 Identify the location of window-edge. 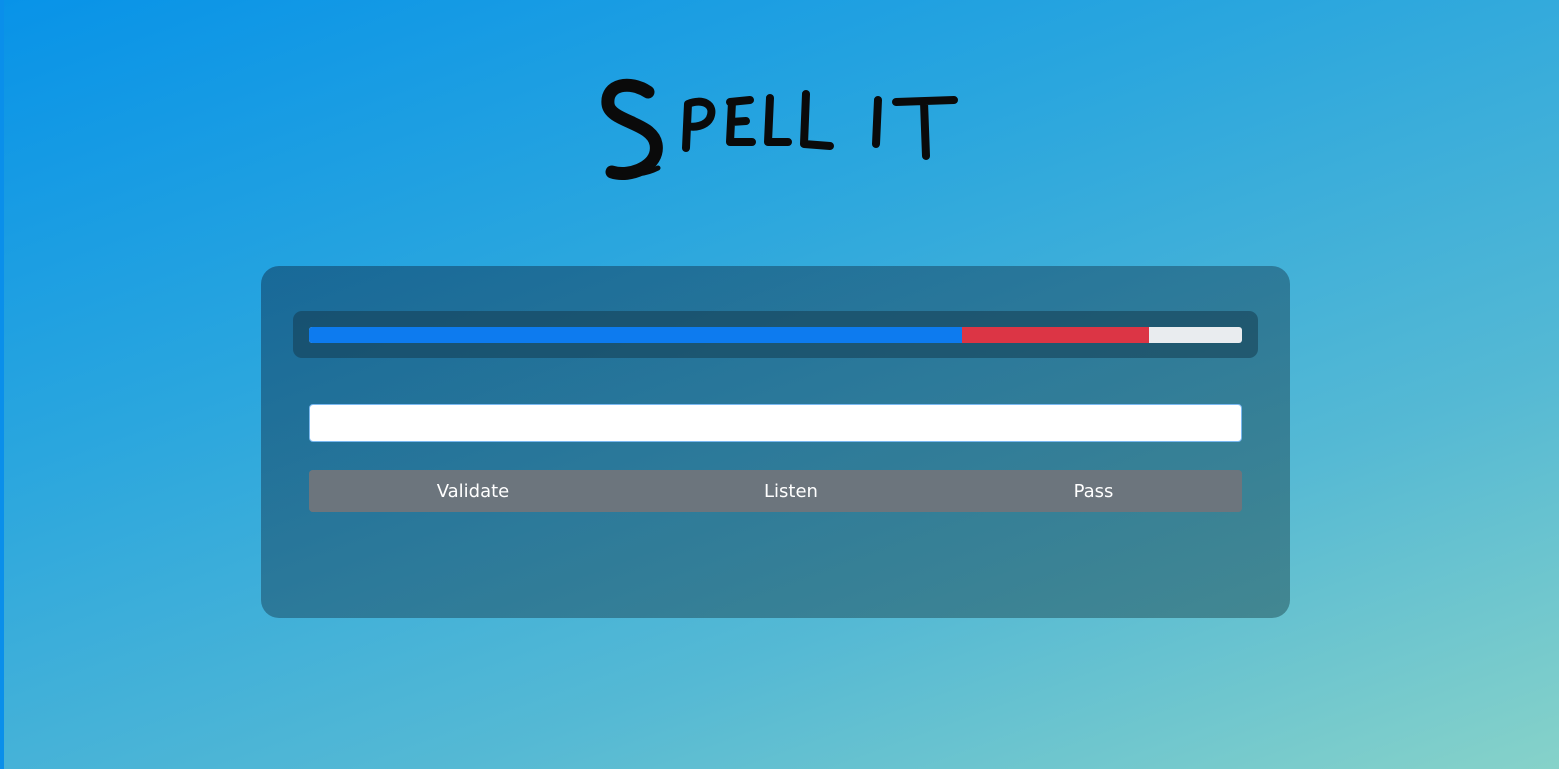
(2, 384).